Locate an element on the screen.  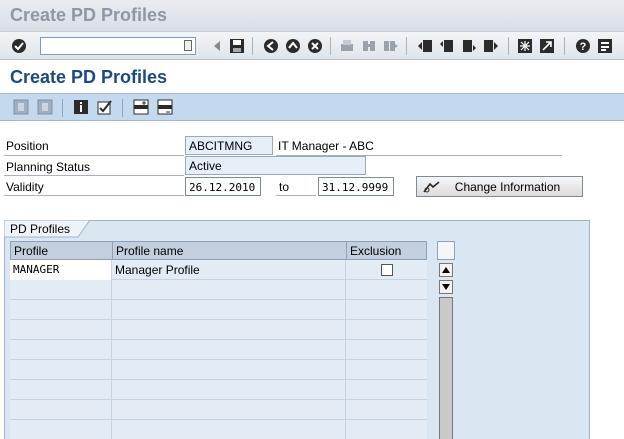
delete-row-icon is located at coordinates (165, 107).